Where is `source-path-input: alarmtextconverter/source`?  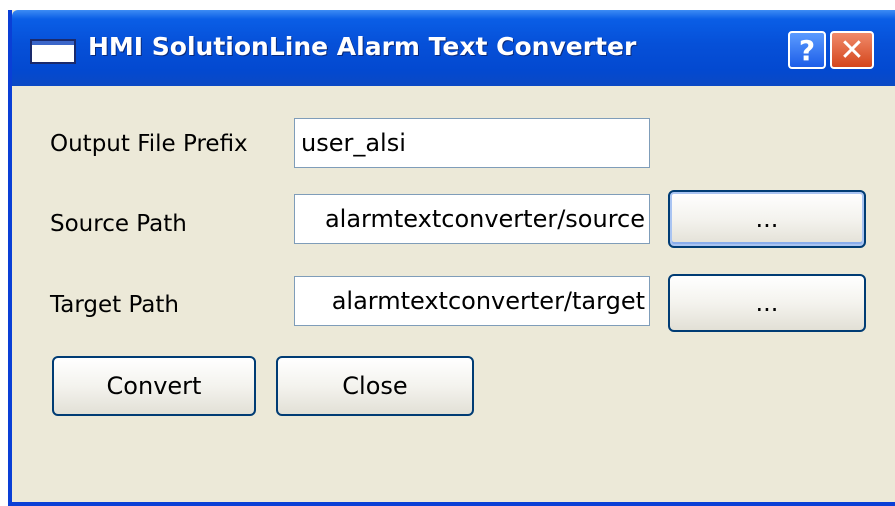
source-path-input: alarmtextconverter/source is located at coordinates (472, 219).